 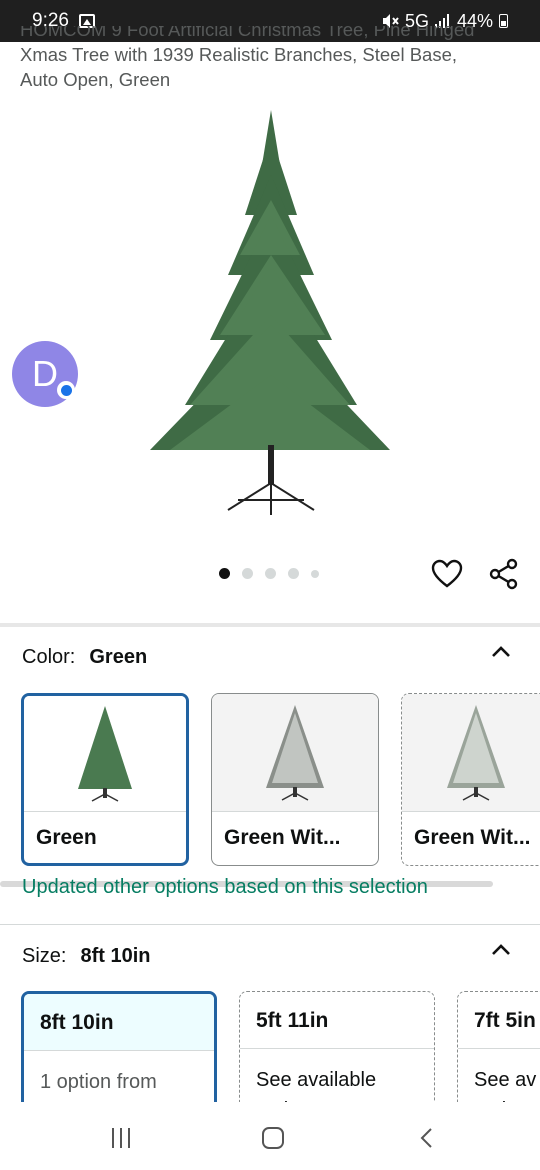 What do you see at coordinates (499, 1020) in the screenshot?
I see `size-option-label: 7ft 5in` at bounding box center [499, 1020].